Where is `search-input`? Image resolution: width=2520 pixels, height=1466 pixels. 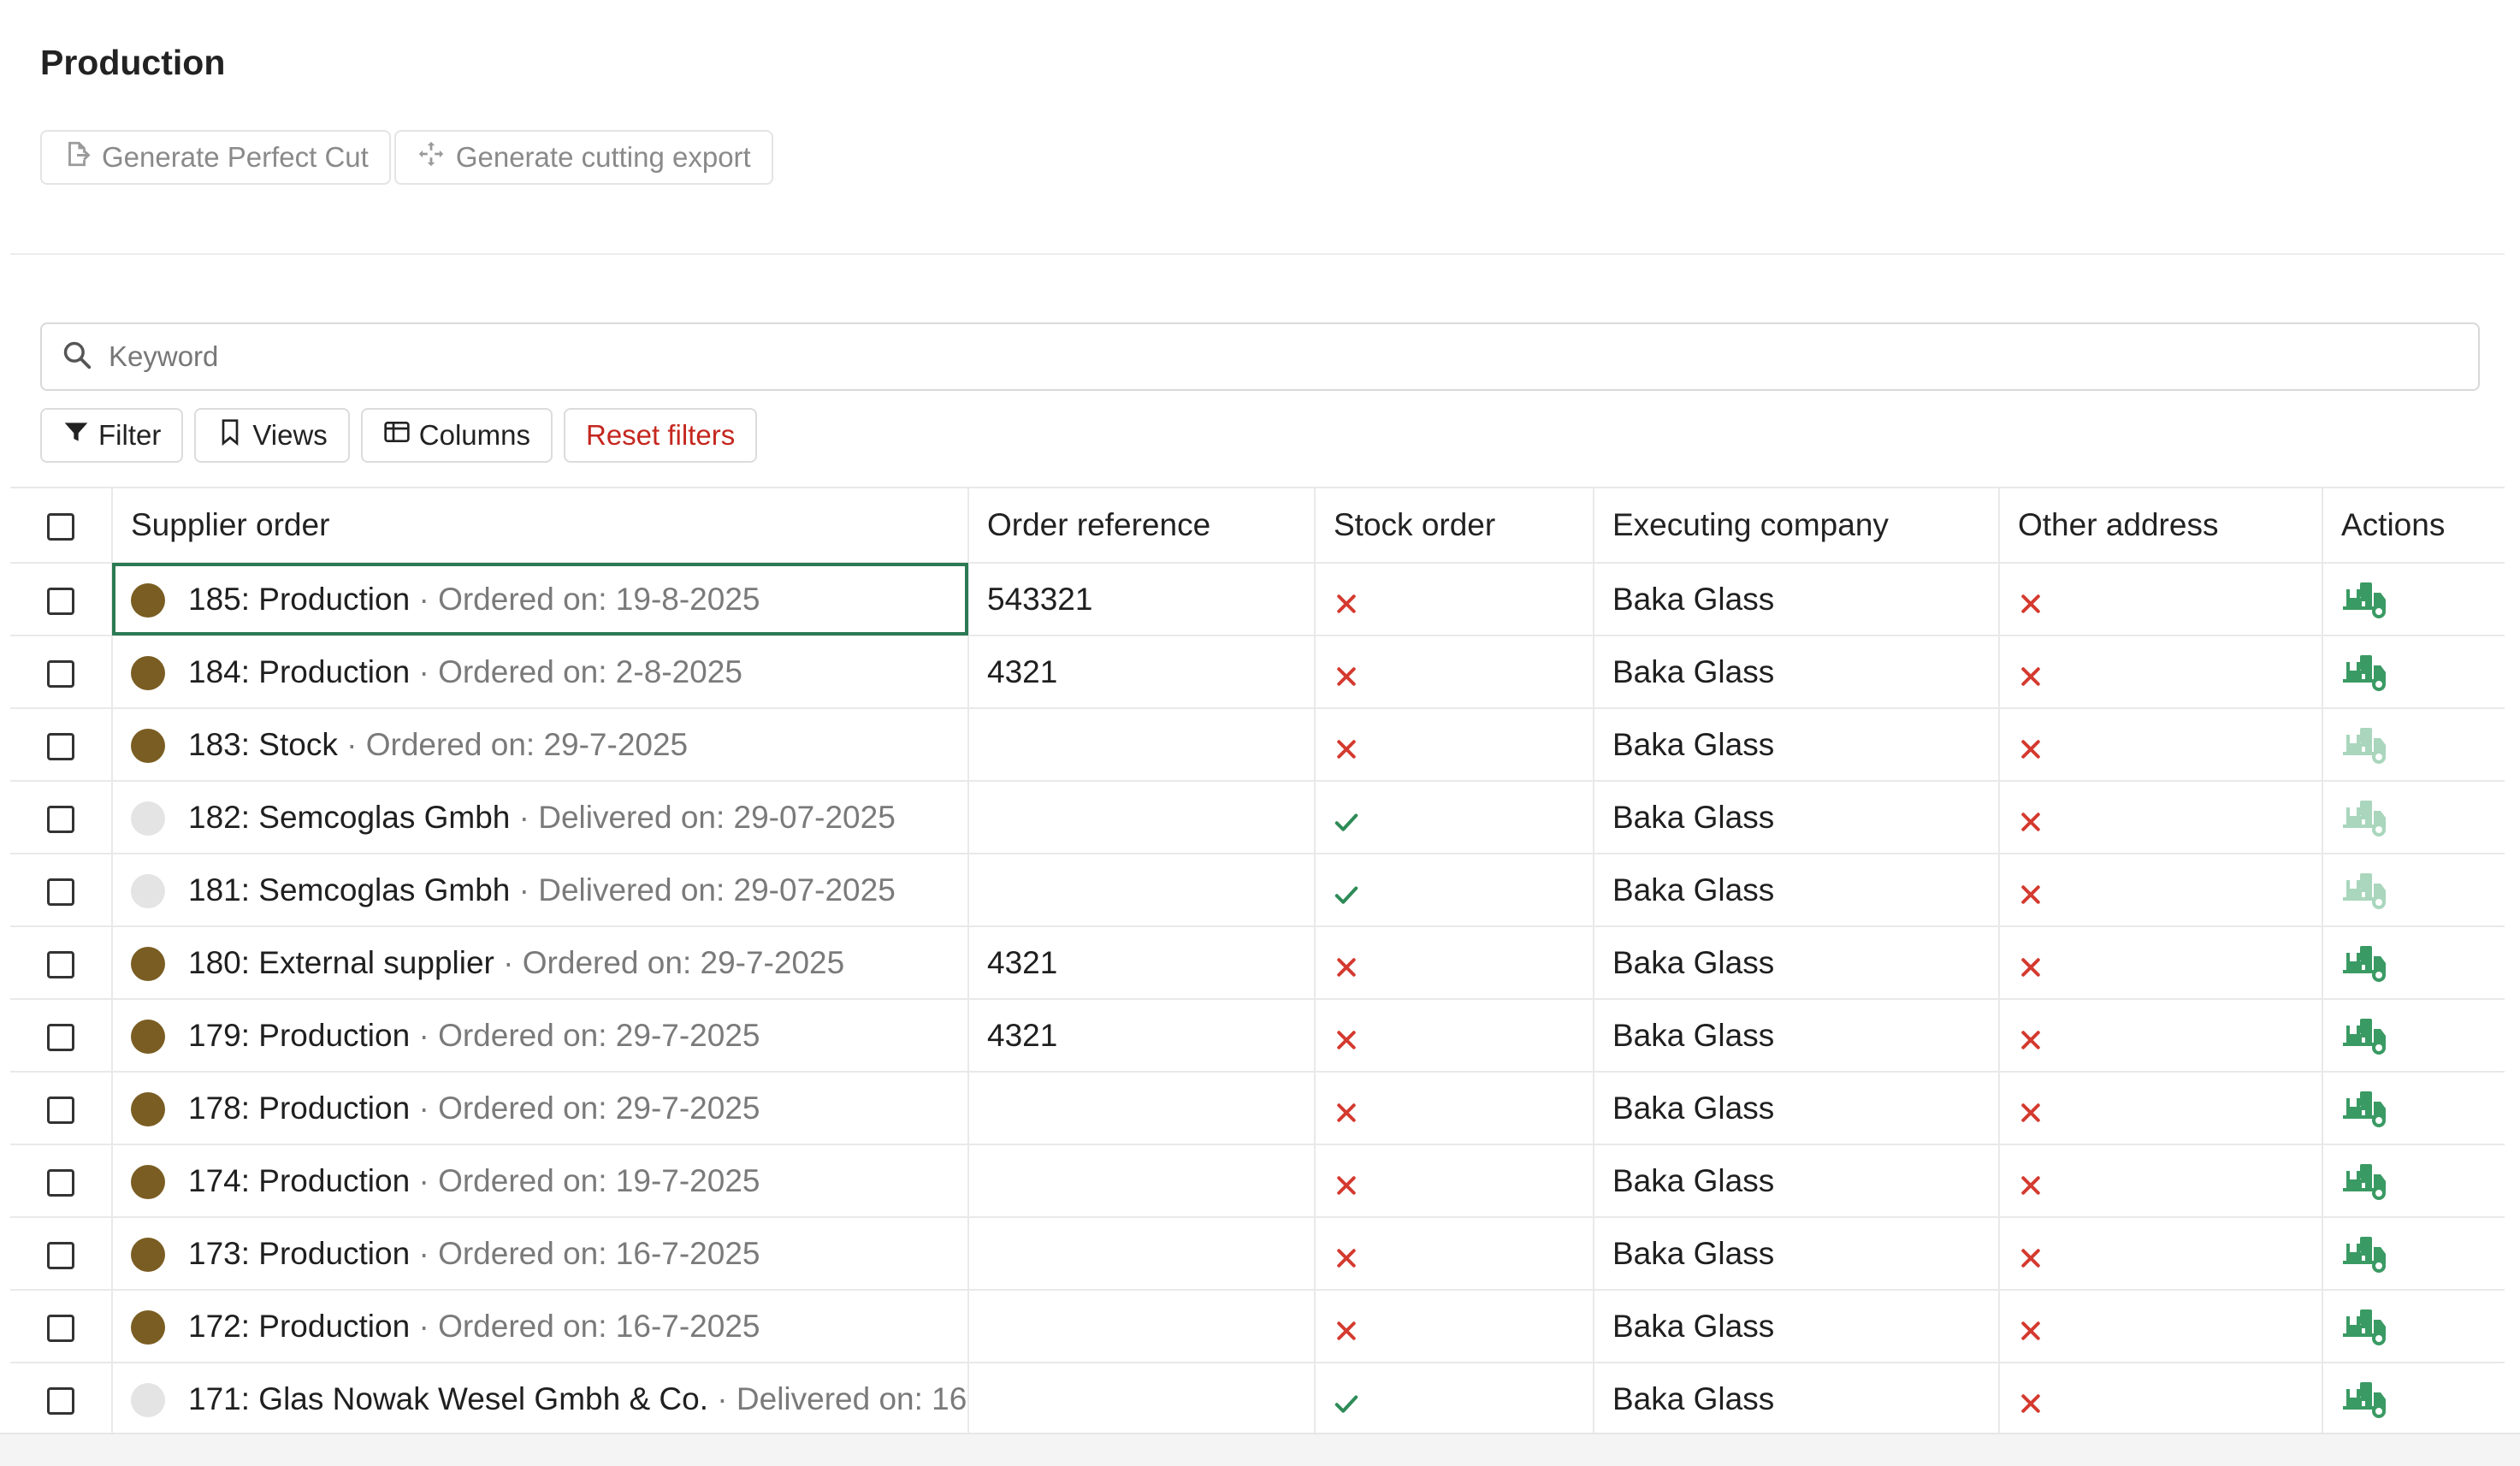 search-input is located at coordinates (1263, 357).